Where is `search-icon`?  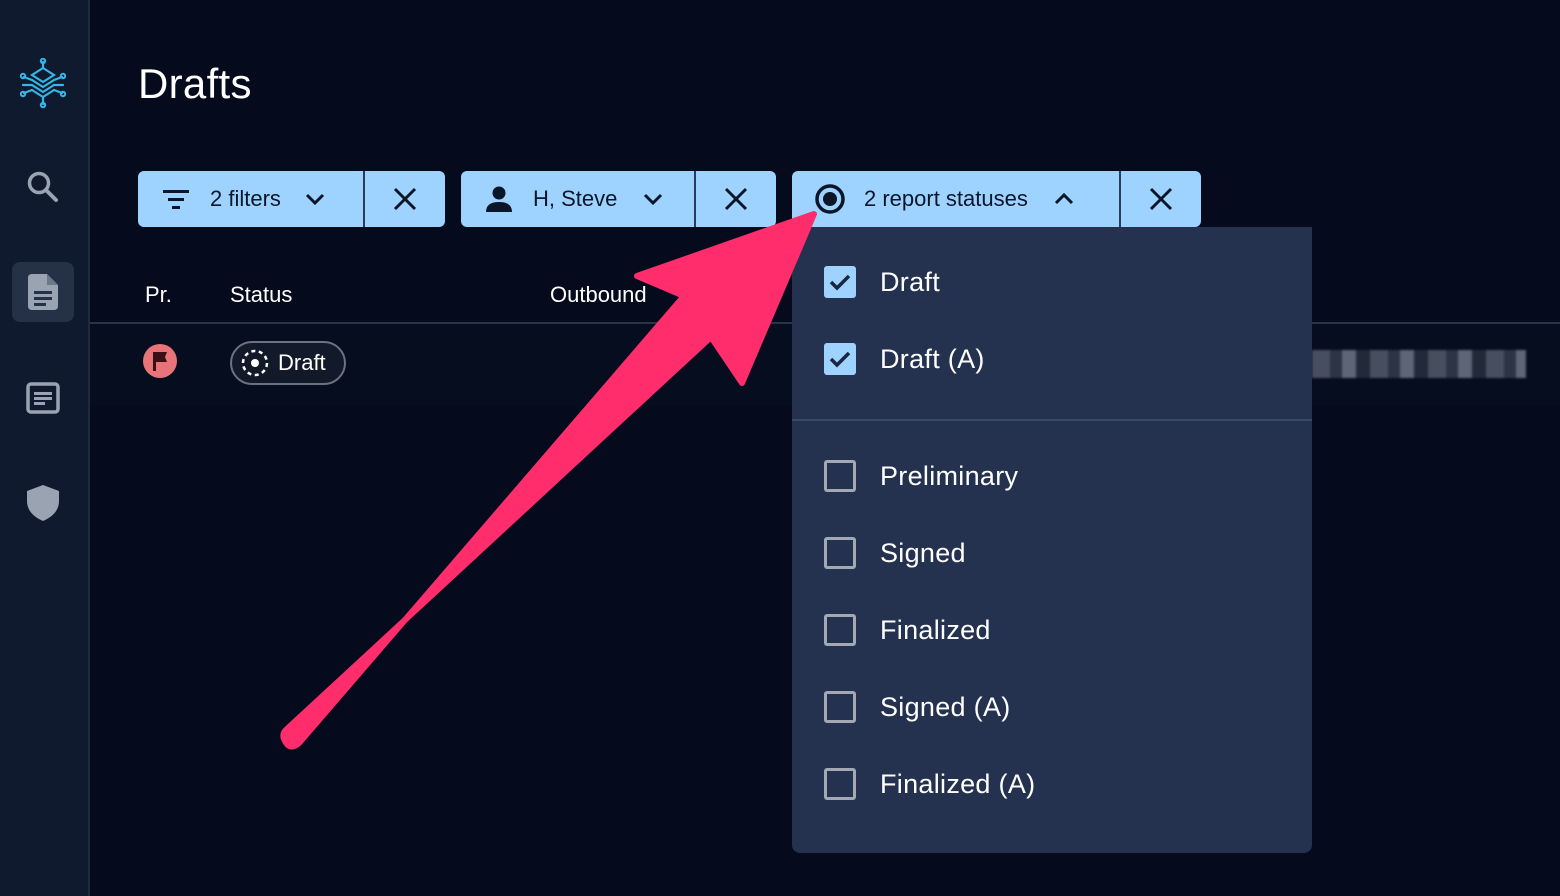 search-icon is located at coordinates (42, 186).